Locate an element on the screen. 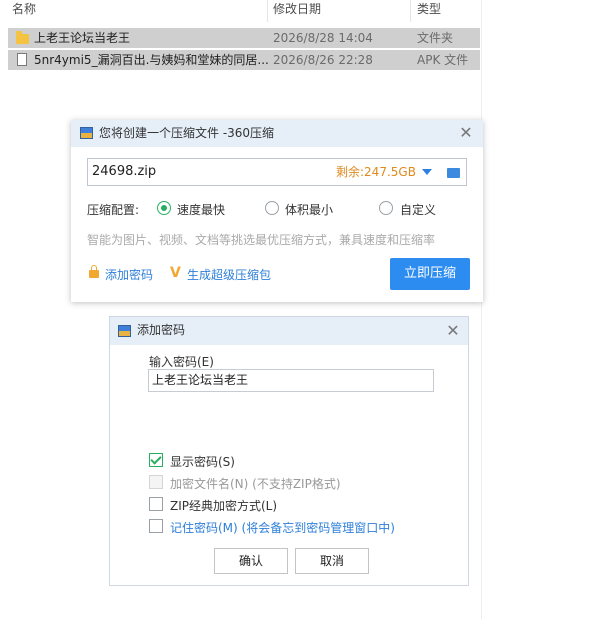 The height and width of the screenshot is (619, 595). option-label: 自定义 is located at coordinates (418, 210).